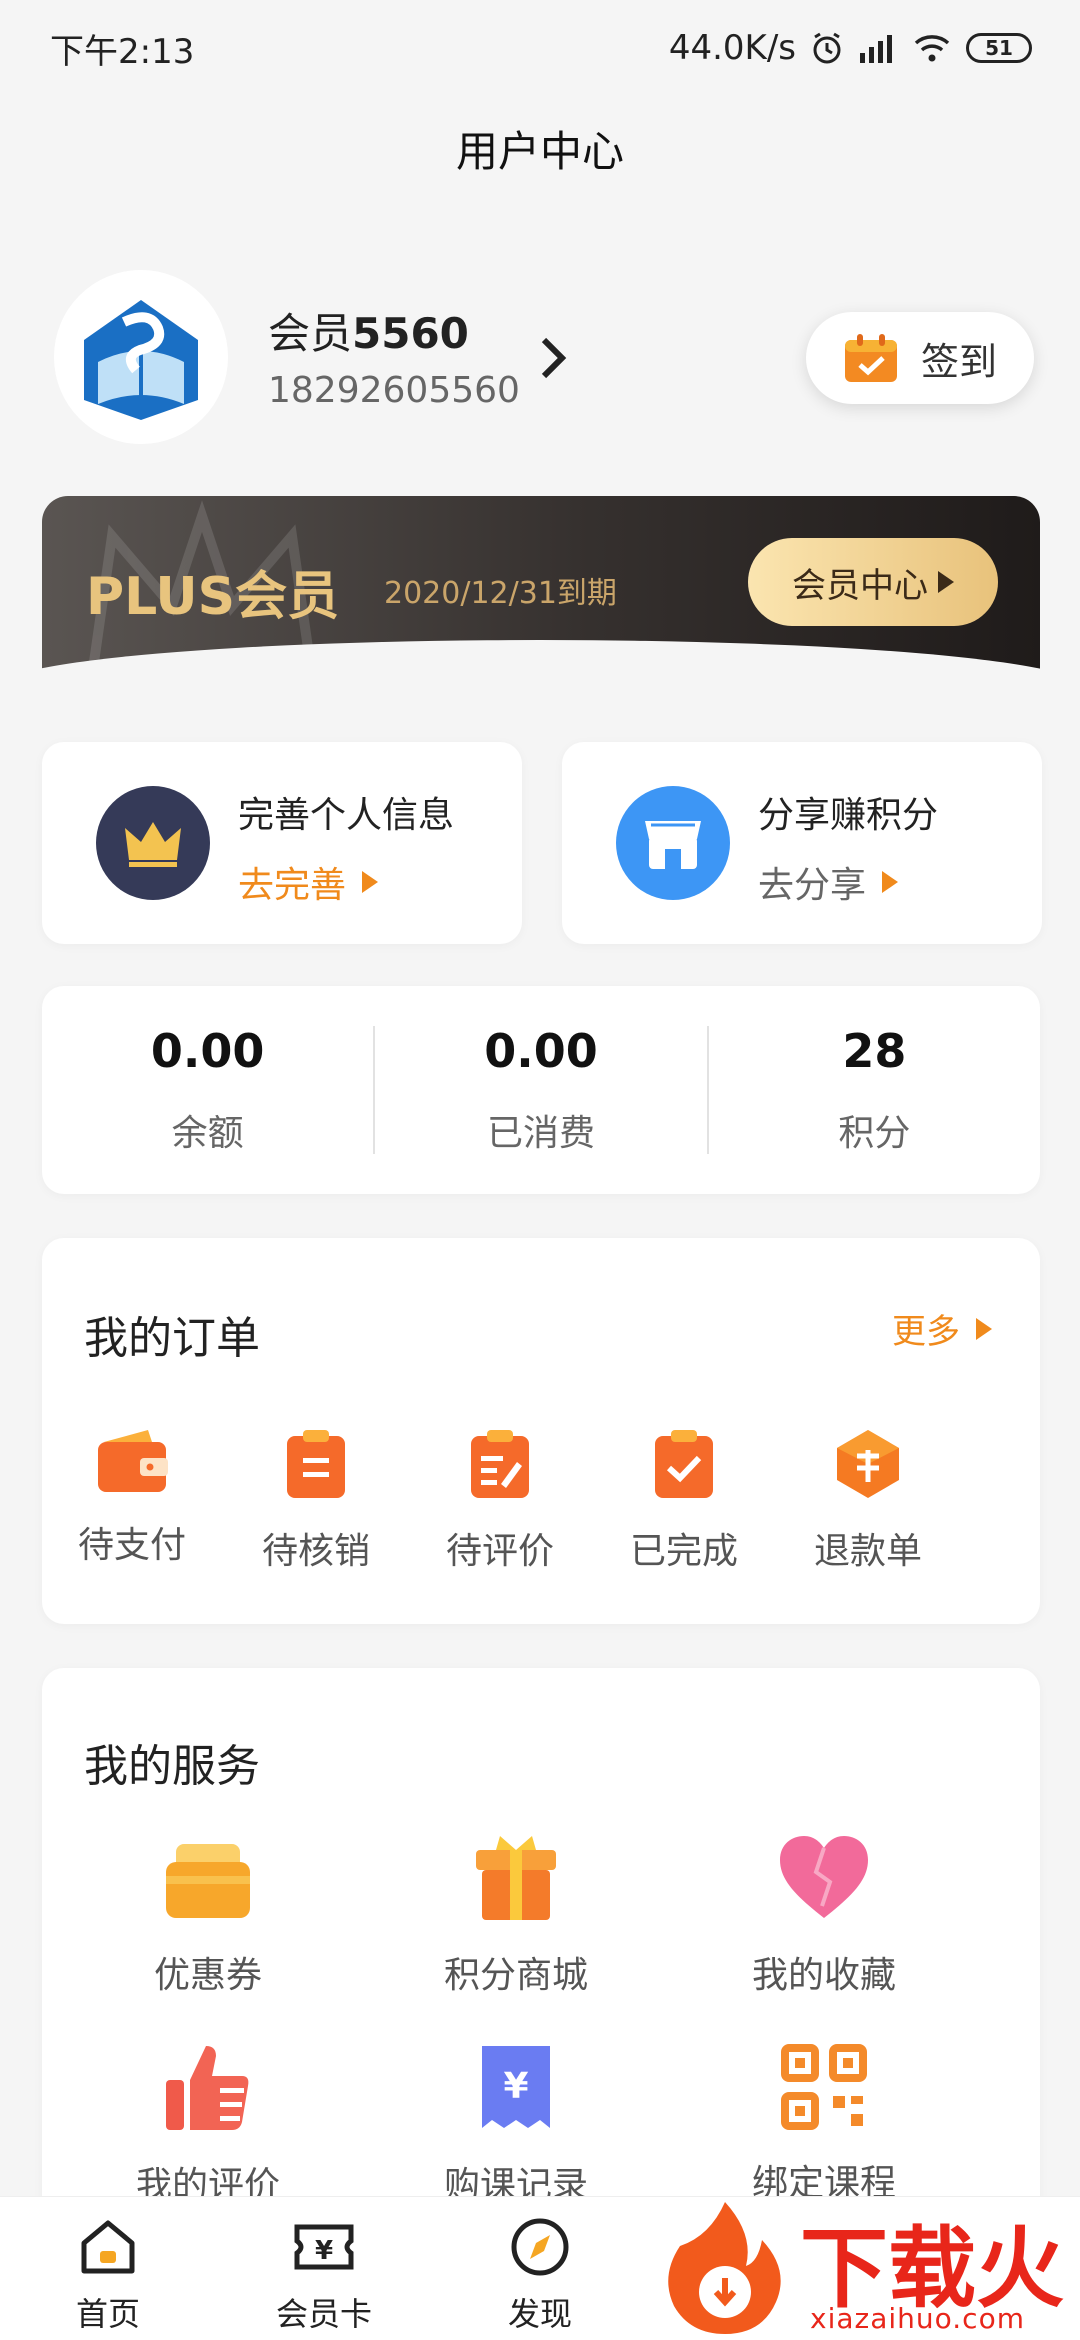 The height and width of the screenshot is (2340, 1080). I want to click on member-center-label: 会员中心, so click(860, 585).